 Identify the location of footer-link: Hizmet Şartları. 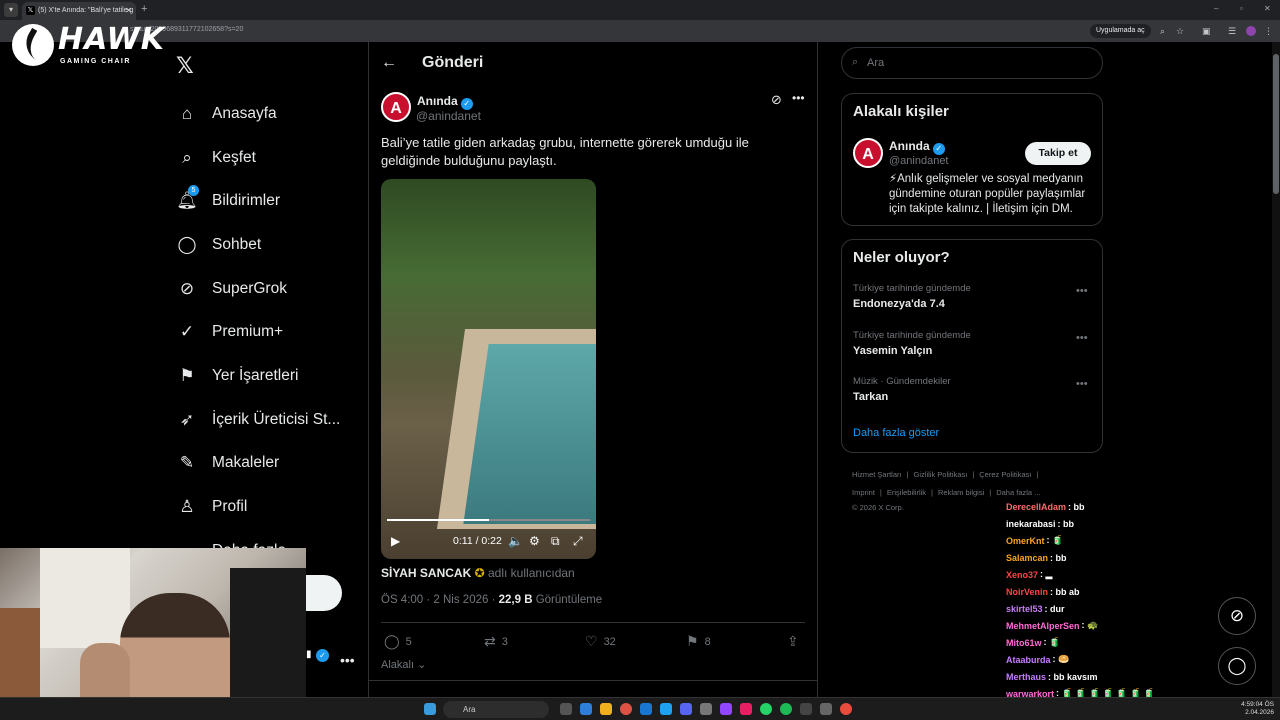
(877, 474).